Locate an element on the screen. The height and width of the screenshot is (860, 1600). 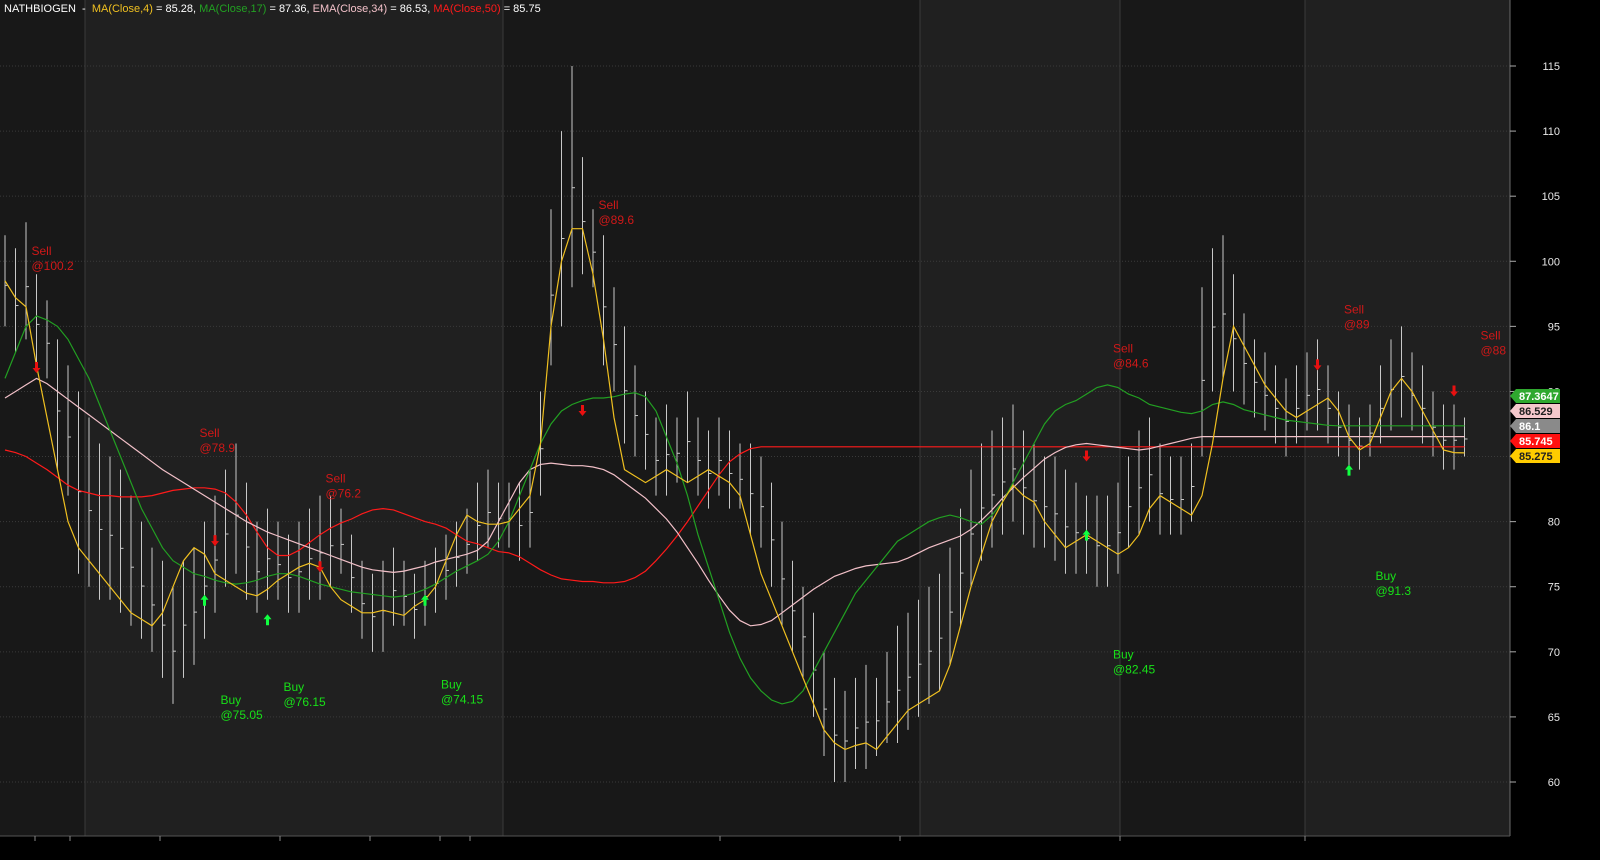
signal-price: @100.2 is located at coordinates (53, 266).